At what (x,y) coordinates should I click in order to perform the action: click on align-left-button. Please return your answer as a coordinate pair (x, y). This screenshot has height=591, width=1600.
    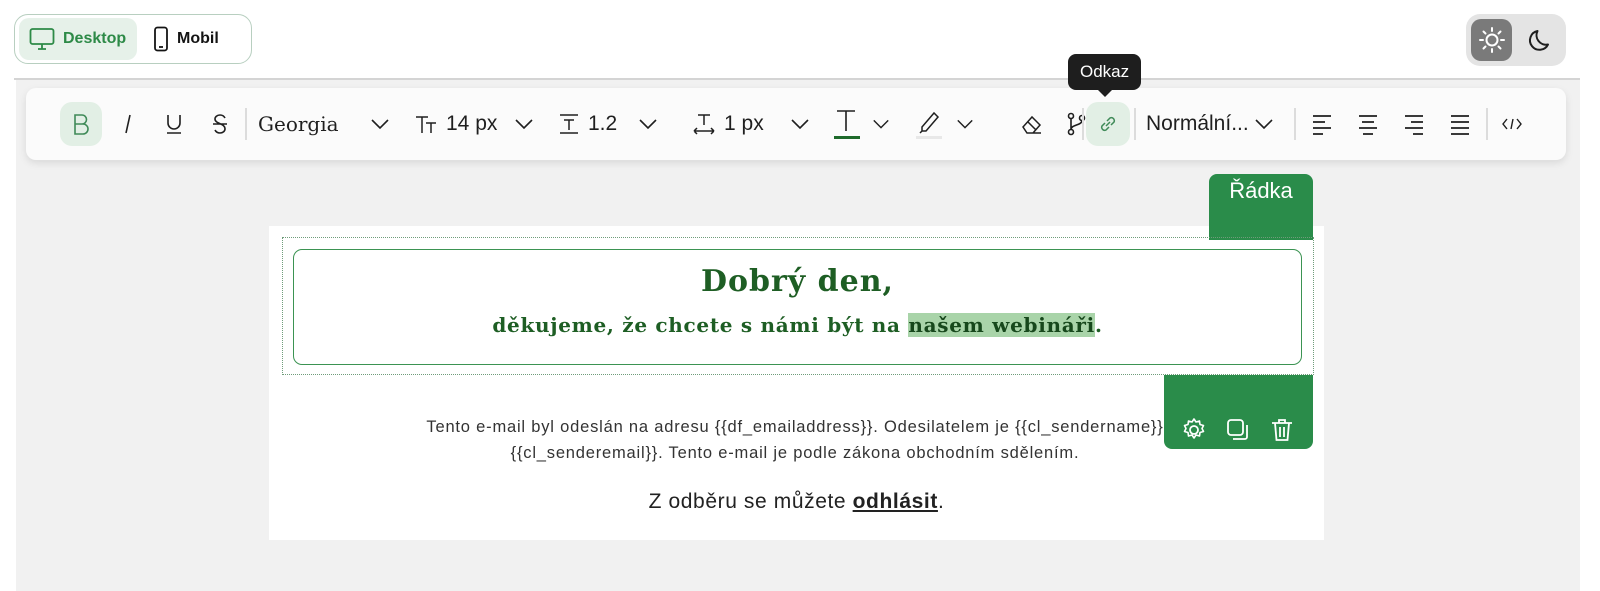
    Looking at the image, I should click on (1322, 124).